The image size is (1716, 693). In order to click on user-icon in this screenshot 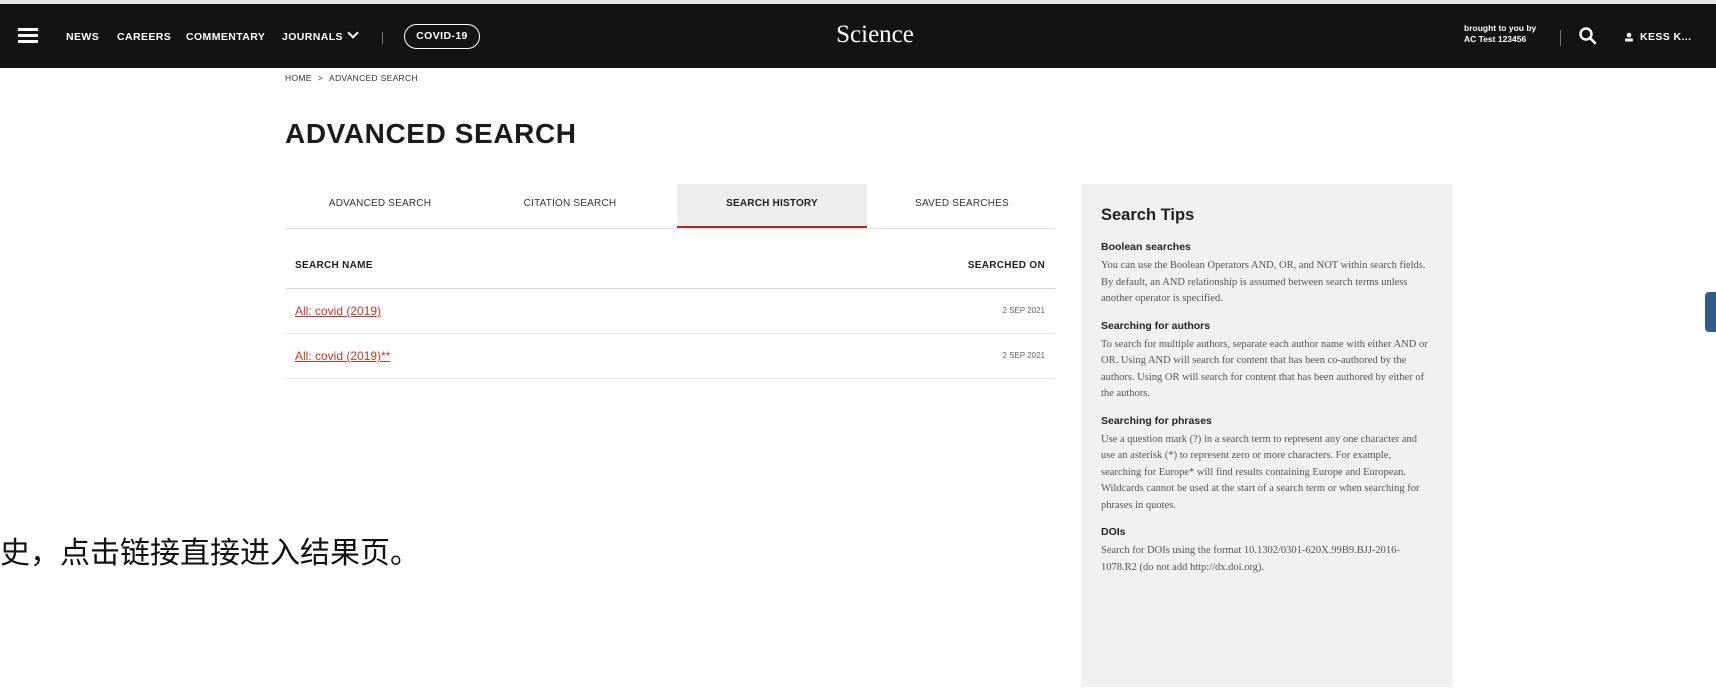, I will do `click(1629, 37)`.